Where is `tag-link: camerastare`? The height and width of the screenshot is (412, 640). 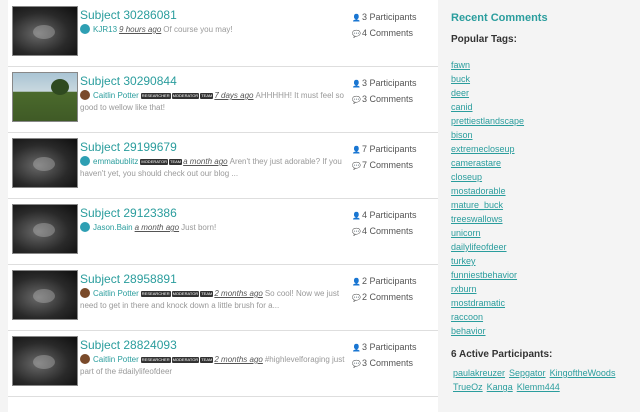
tag-link: camerastare is located at coordinates (487, 163).